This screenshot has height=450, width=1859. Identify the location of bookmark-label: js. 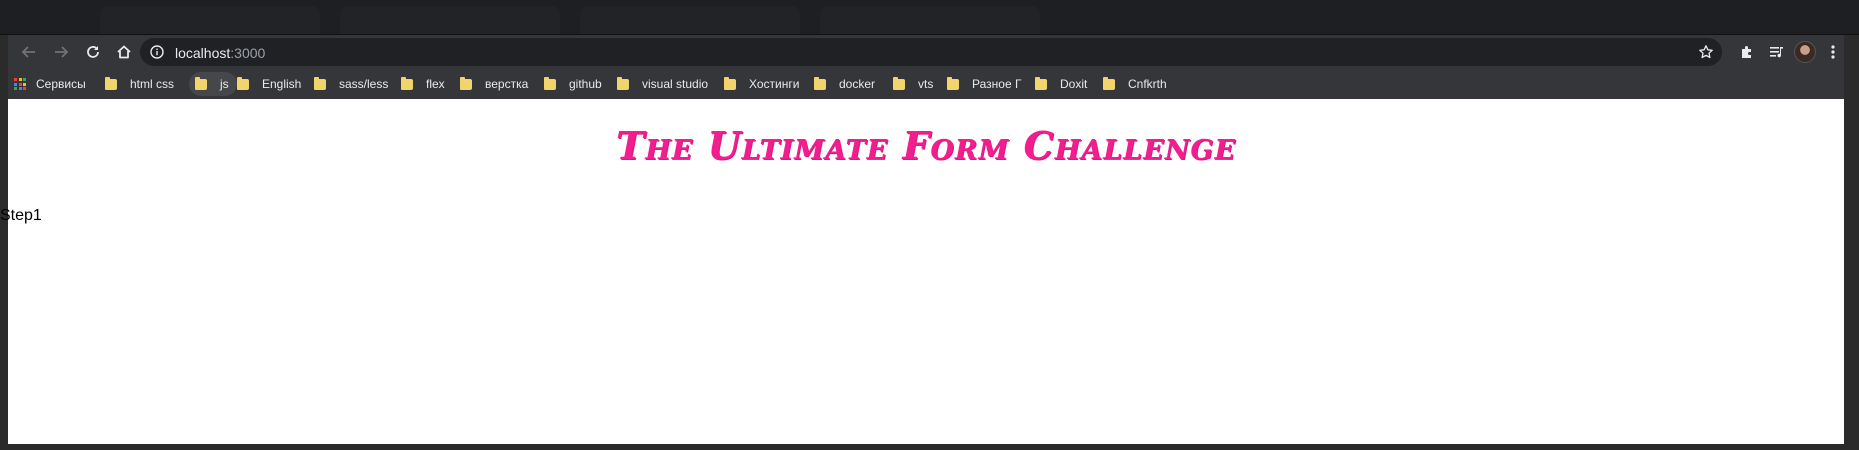
(224, 84).